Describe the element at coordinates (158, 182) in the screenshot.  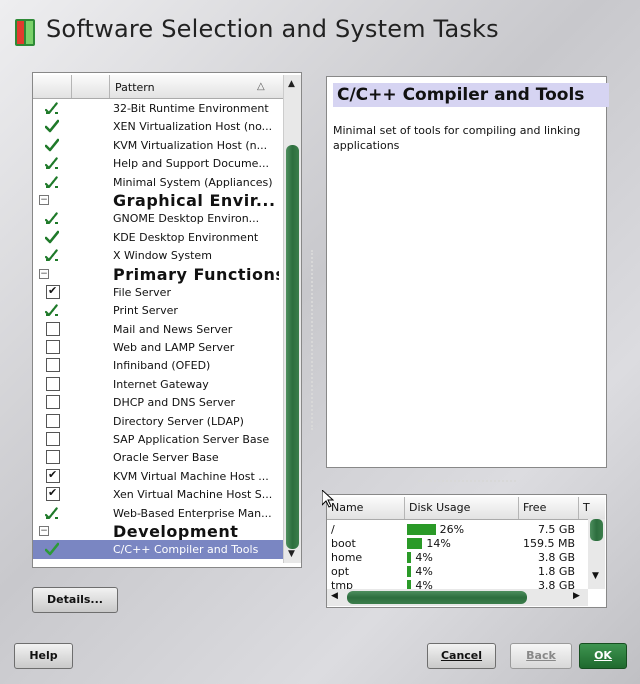
I see `pattern-row: Minimal System (Appliances)` at that location.